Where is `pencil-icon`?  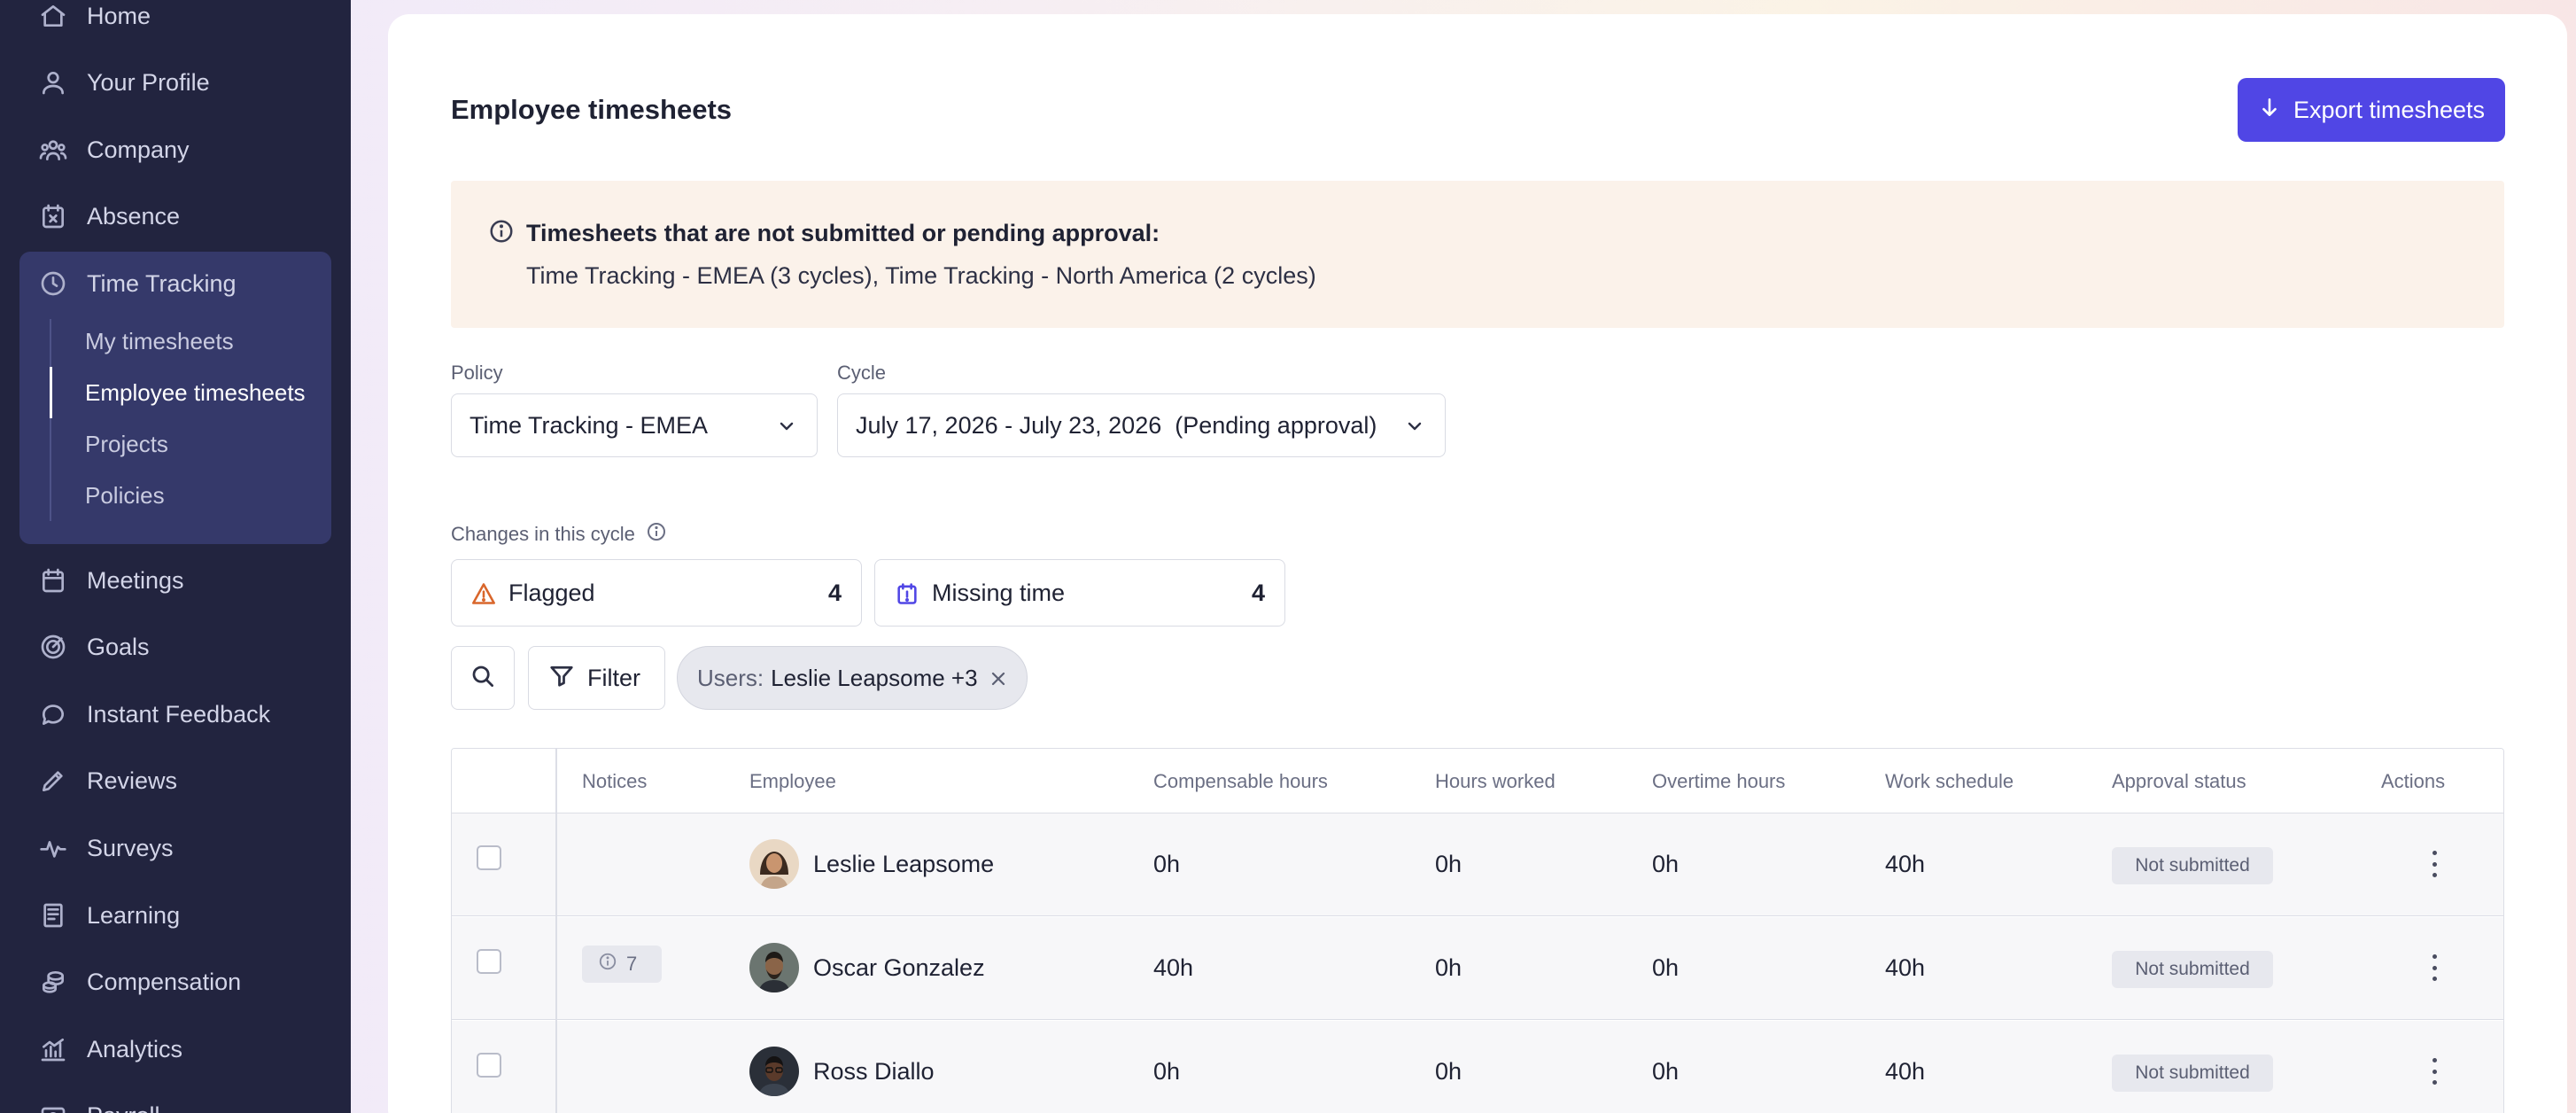 pencil-icon is located at coordinates (53, 781).